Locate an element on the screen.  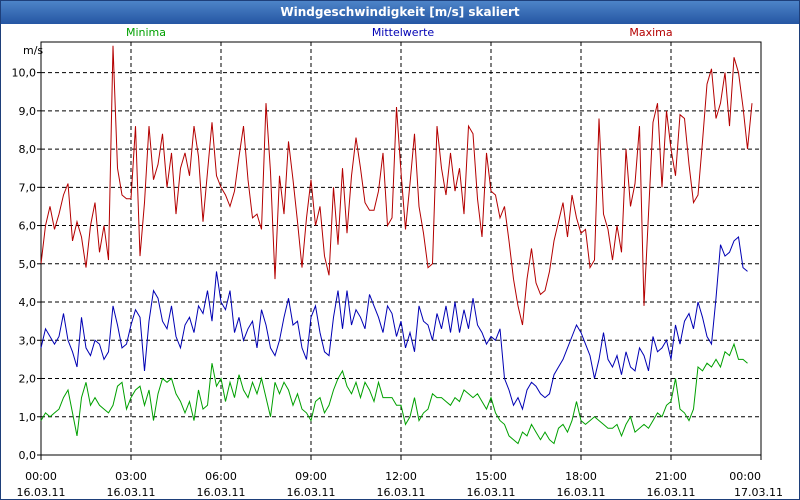
x-tick-date: 17.03.11 is located at coordinates (758, 492).